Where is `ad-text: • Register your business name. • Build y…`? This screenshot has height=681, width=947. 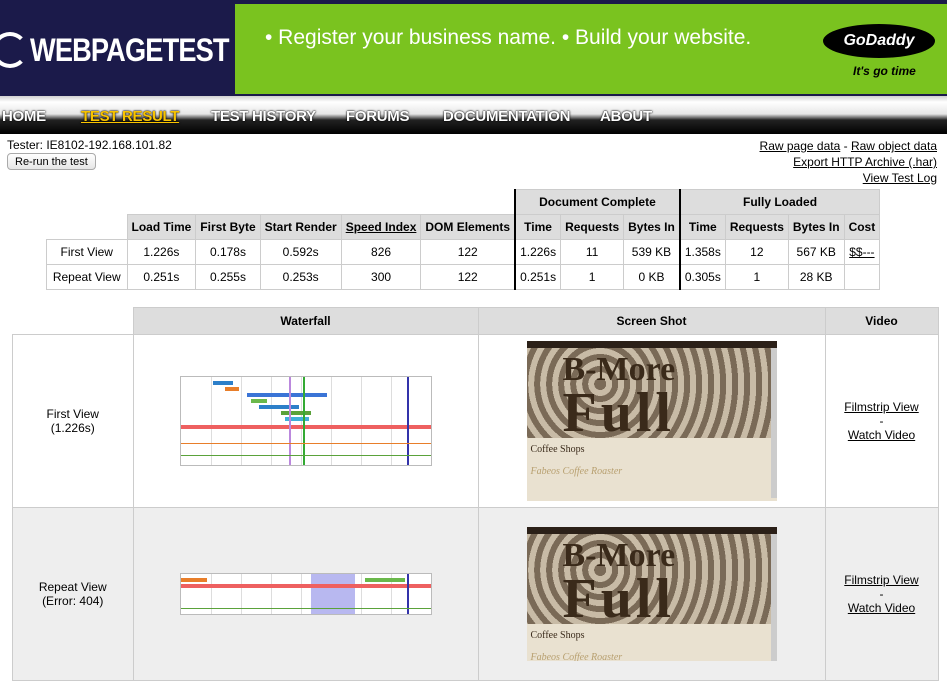
ad-text: • Register your business name. • Build y… is located at coordinates (508, 37).